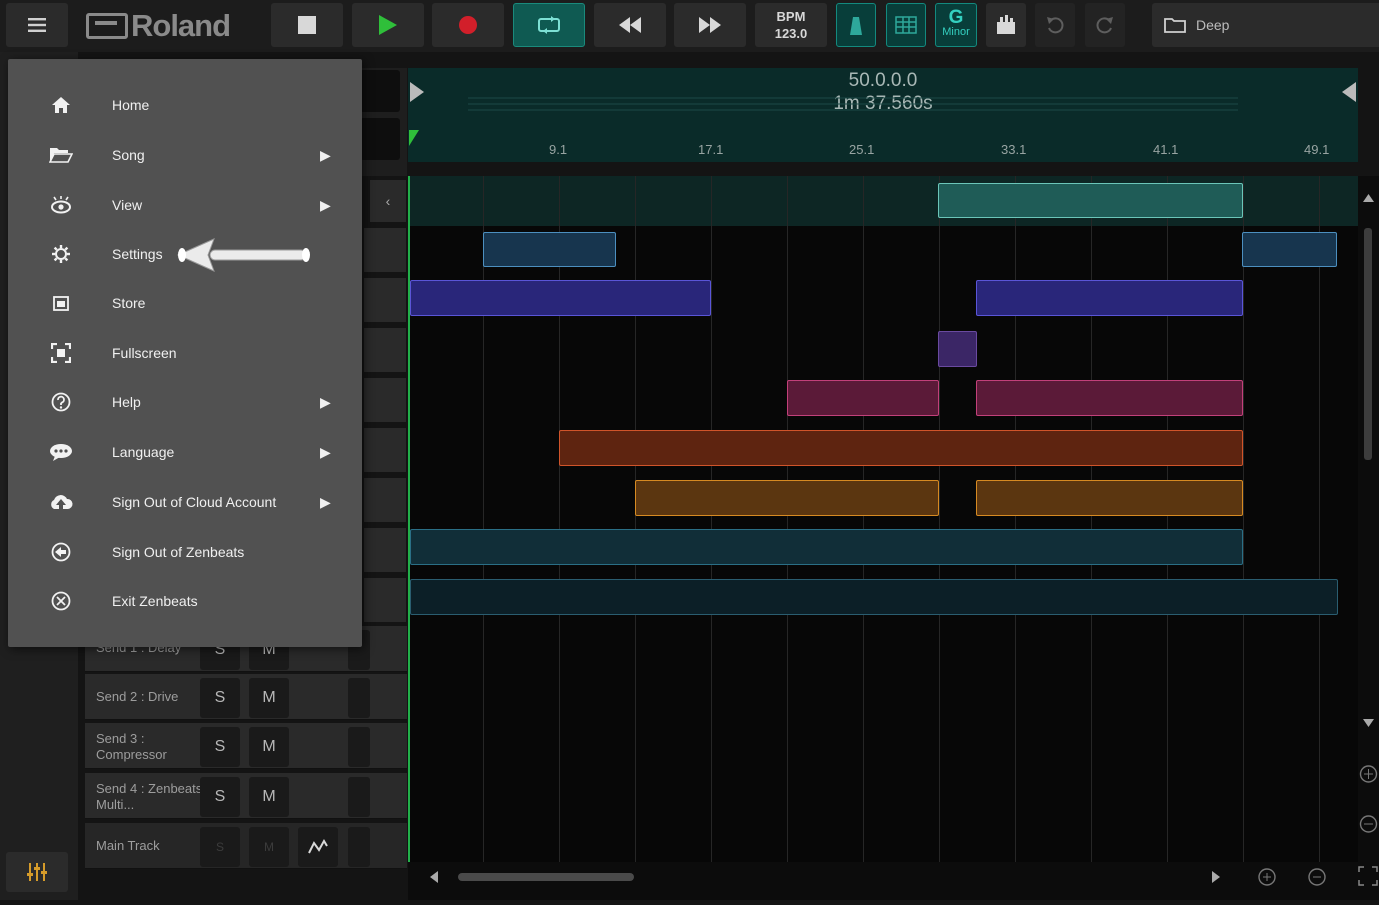 The height and width of the screenshot is (905, 1379). I want to click on metronome-button, so click(856, 25).